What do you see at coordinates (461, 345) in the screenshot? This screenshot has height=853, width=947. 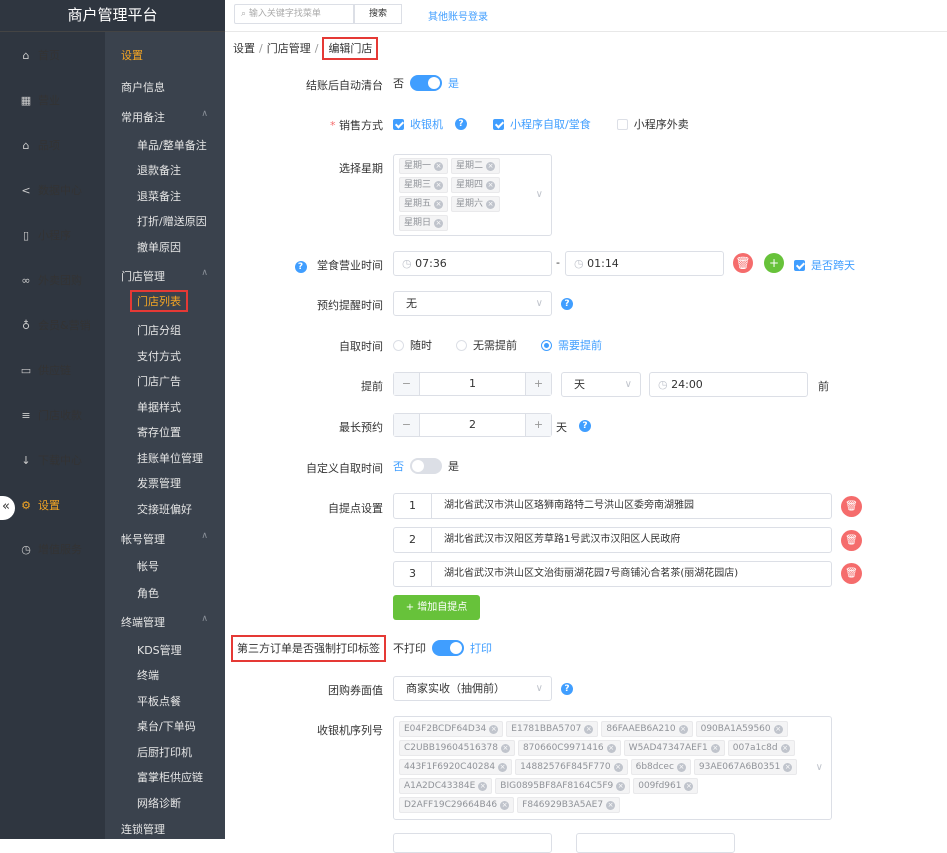 I see `pickup-no-advance-radio` at bounding box center [461, 345].